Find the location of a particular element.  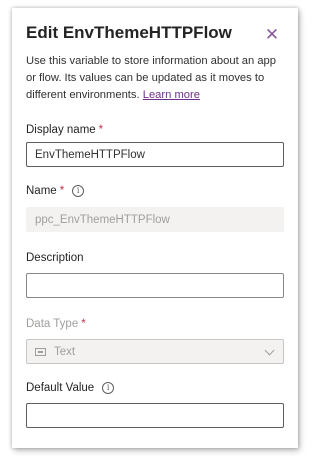

description-label: Description is located at coordinates (55, 258).